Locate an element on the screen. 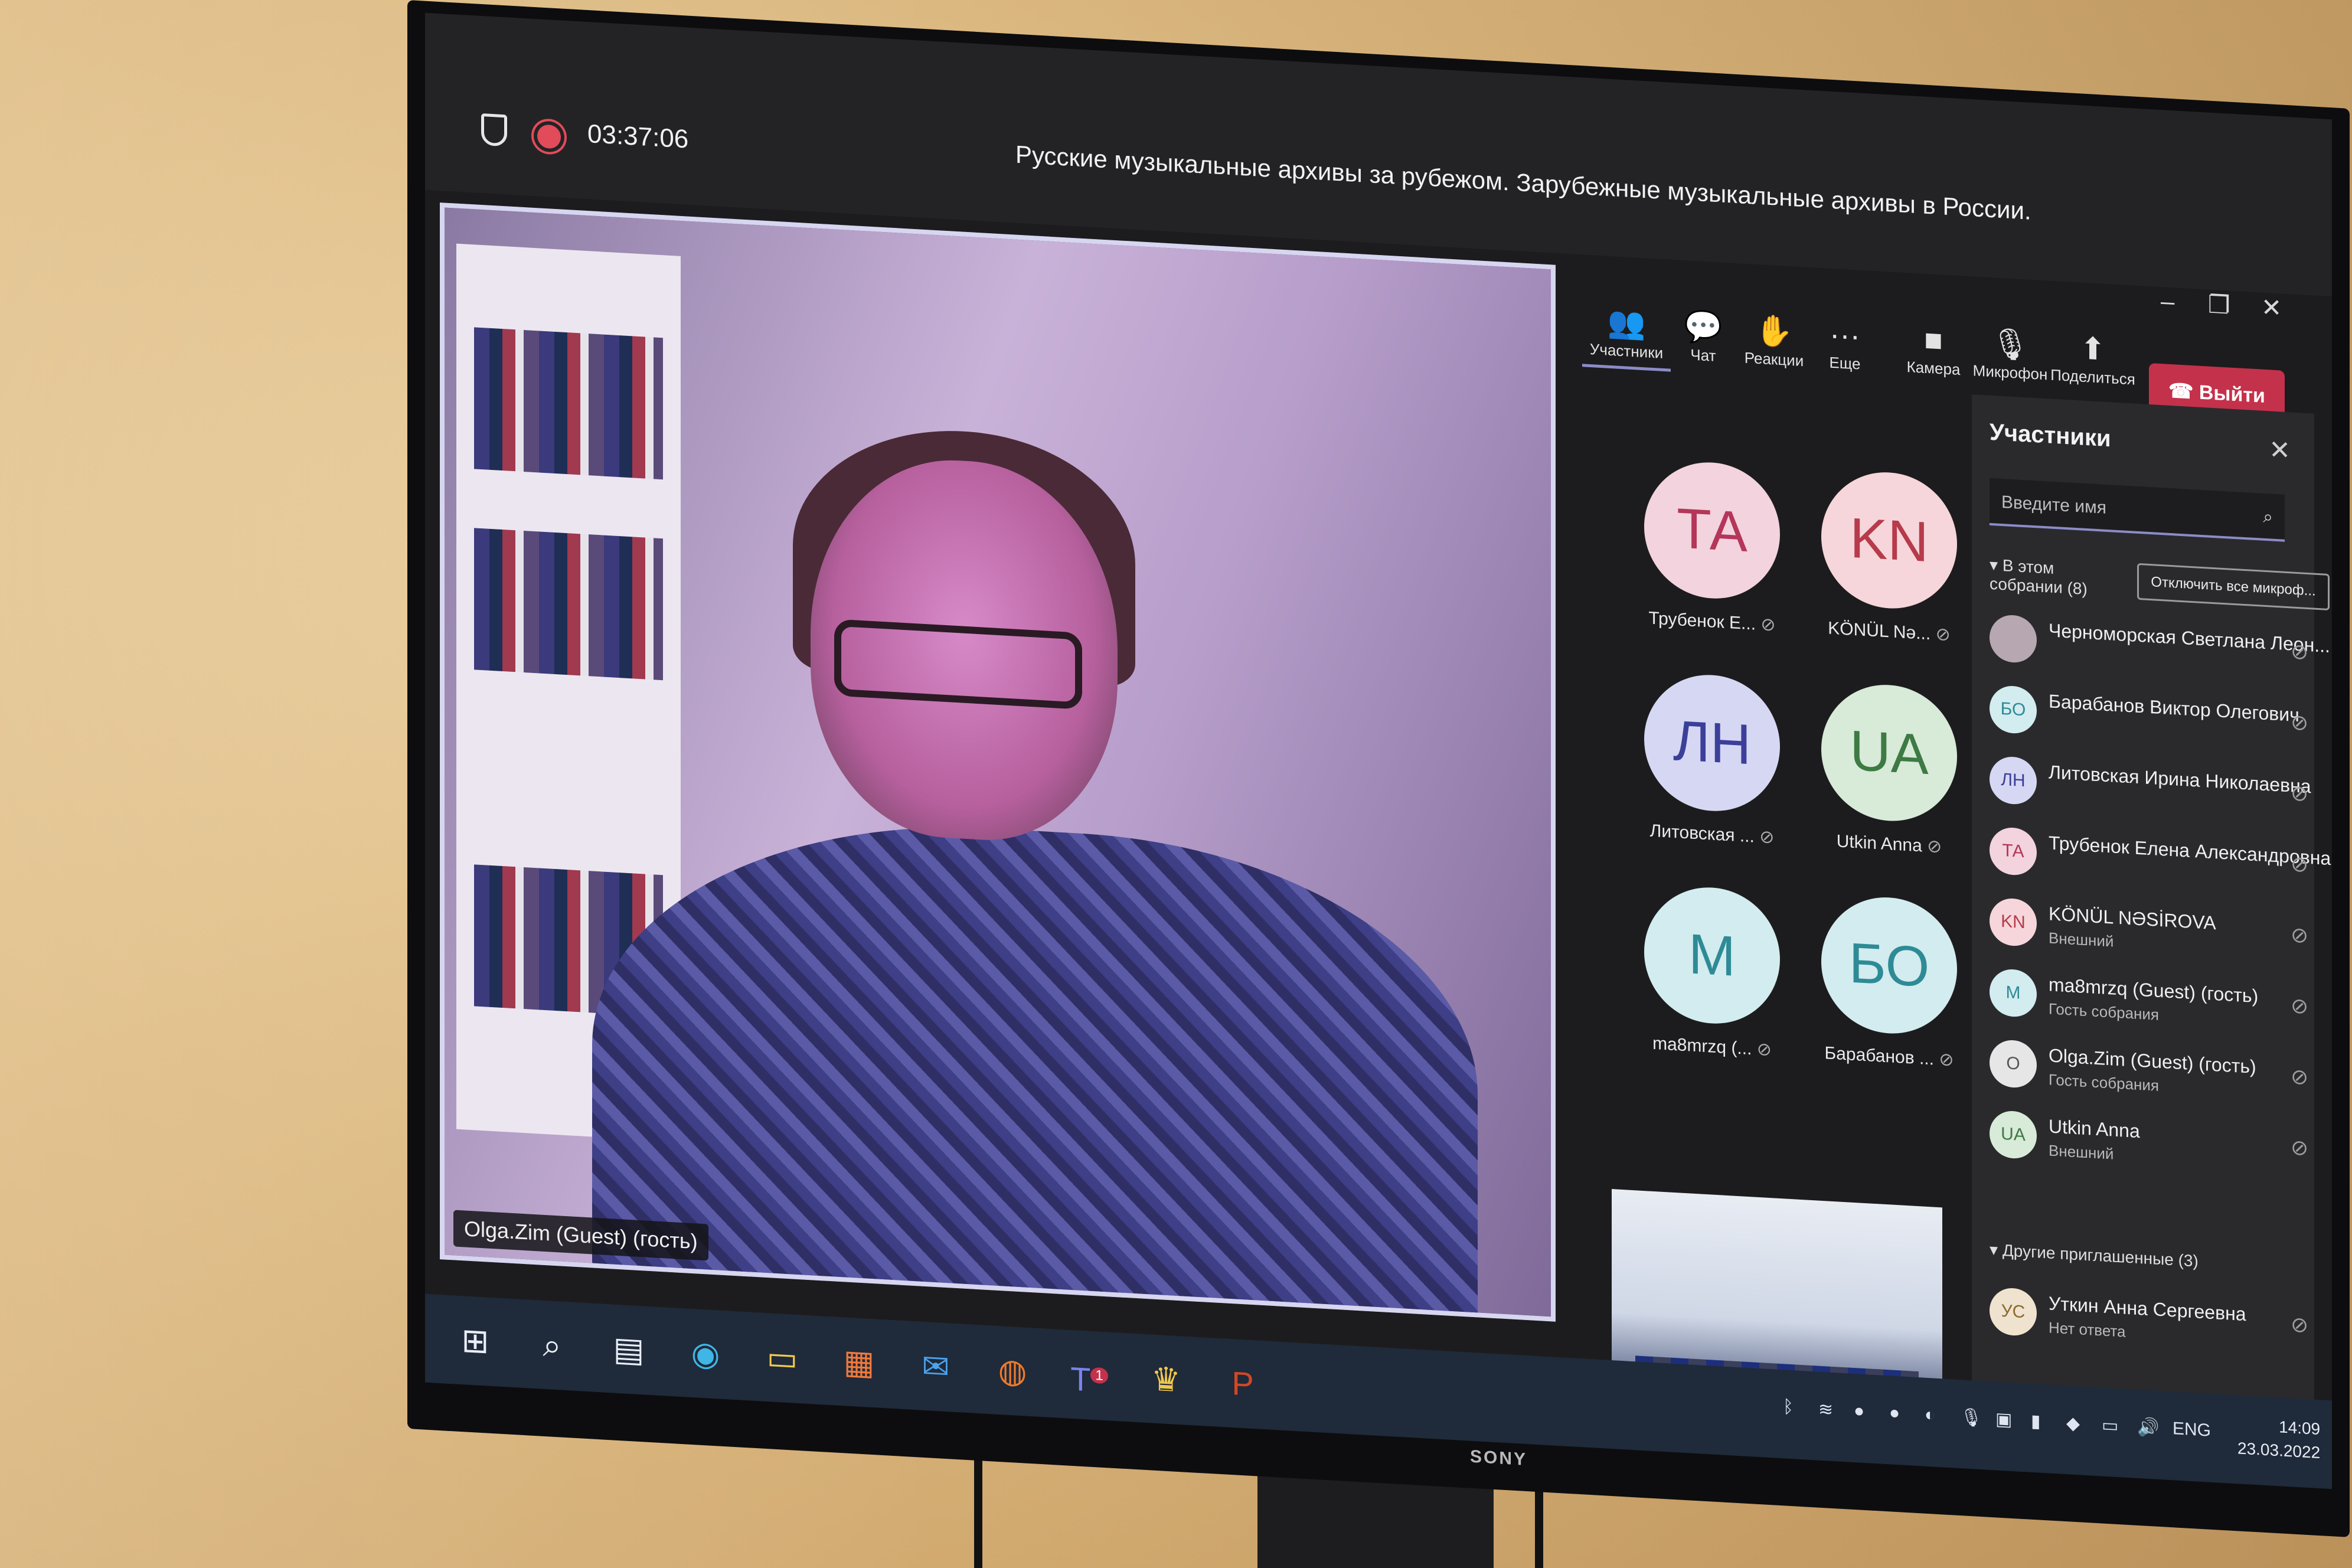  phone-icon: ☎ is located at coordinates (2184, 392).